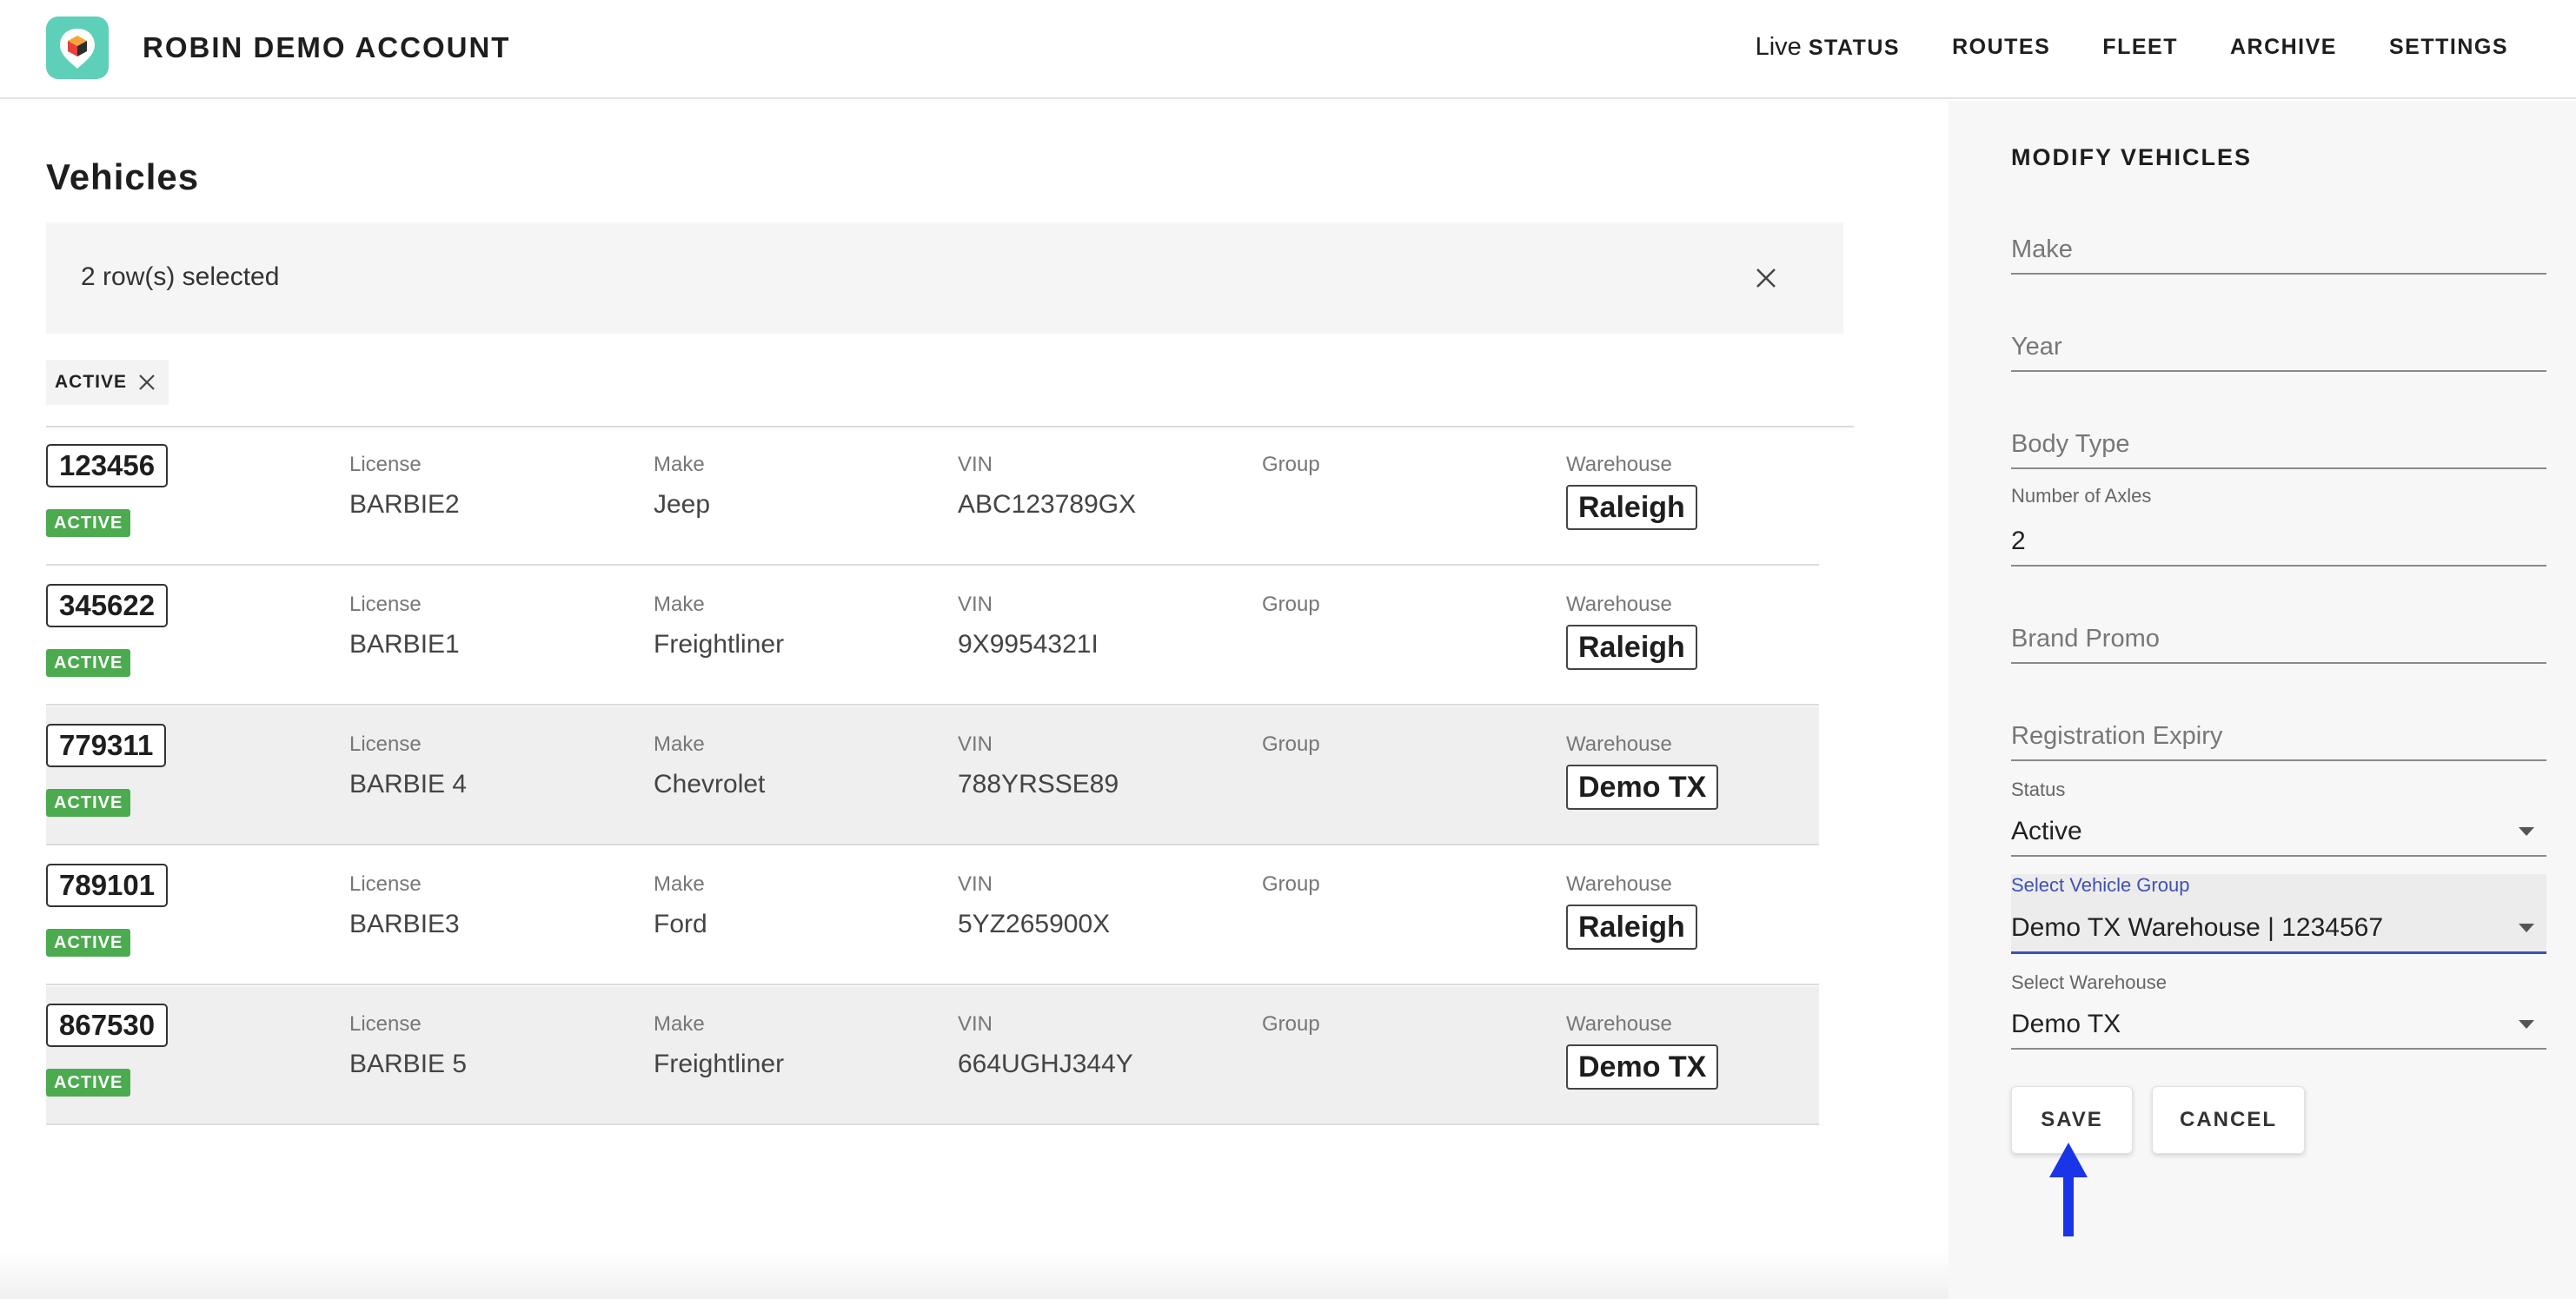 Image resolution: width=2576 pixels, height=1299 pixels. Describe the element at coordinates (2278, 633) in the screenshot. I see `brand-promo-field: Brand Promo` at that location.